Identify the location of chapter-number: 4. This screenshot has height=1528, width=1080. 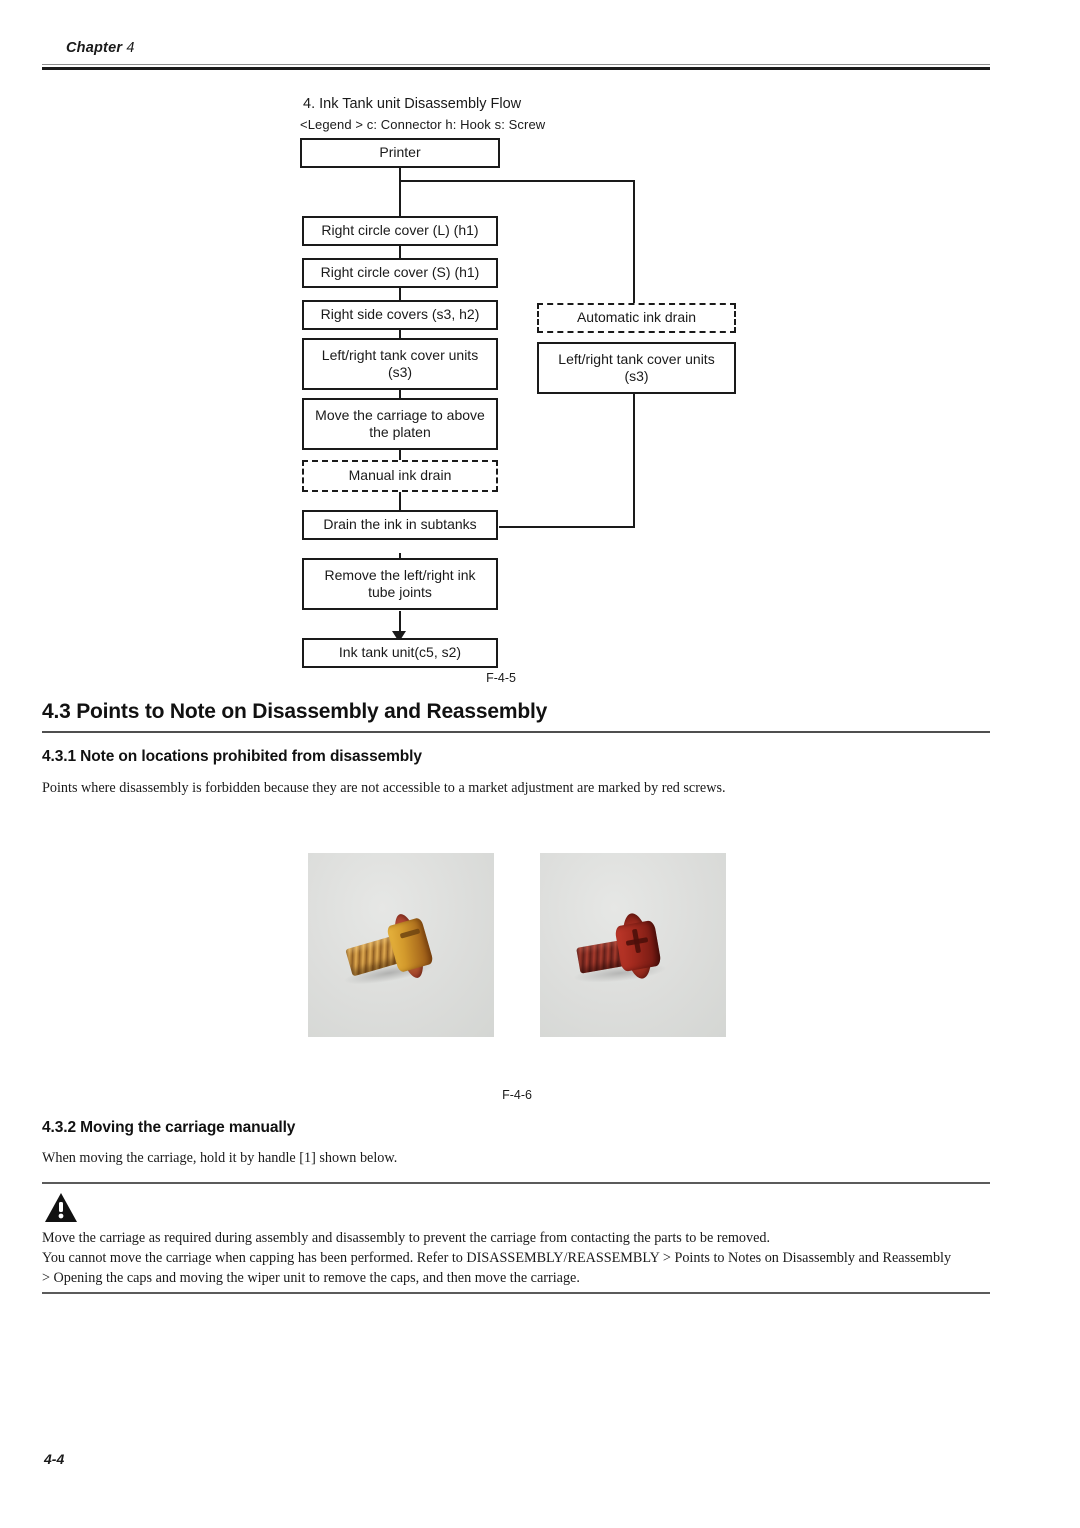
(130, 48).